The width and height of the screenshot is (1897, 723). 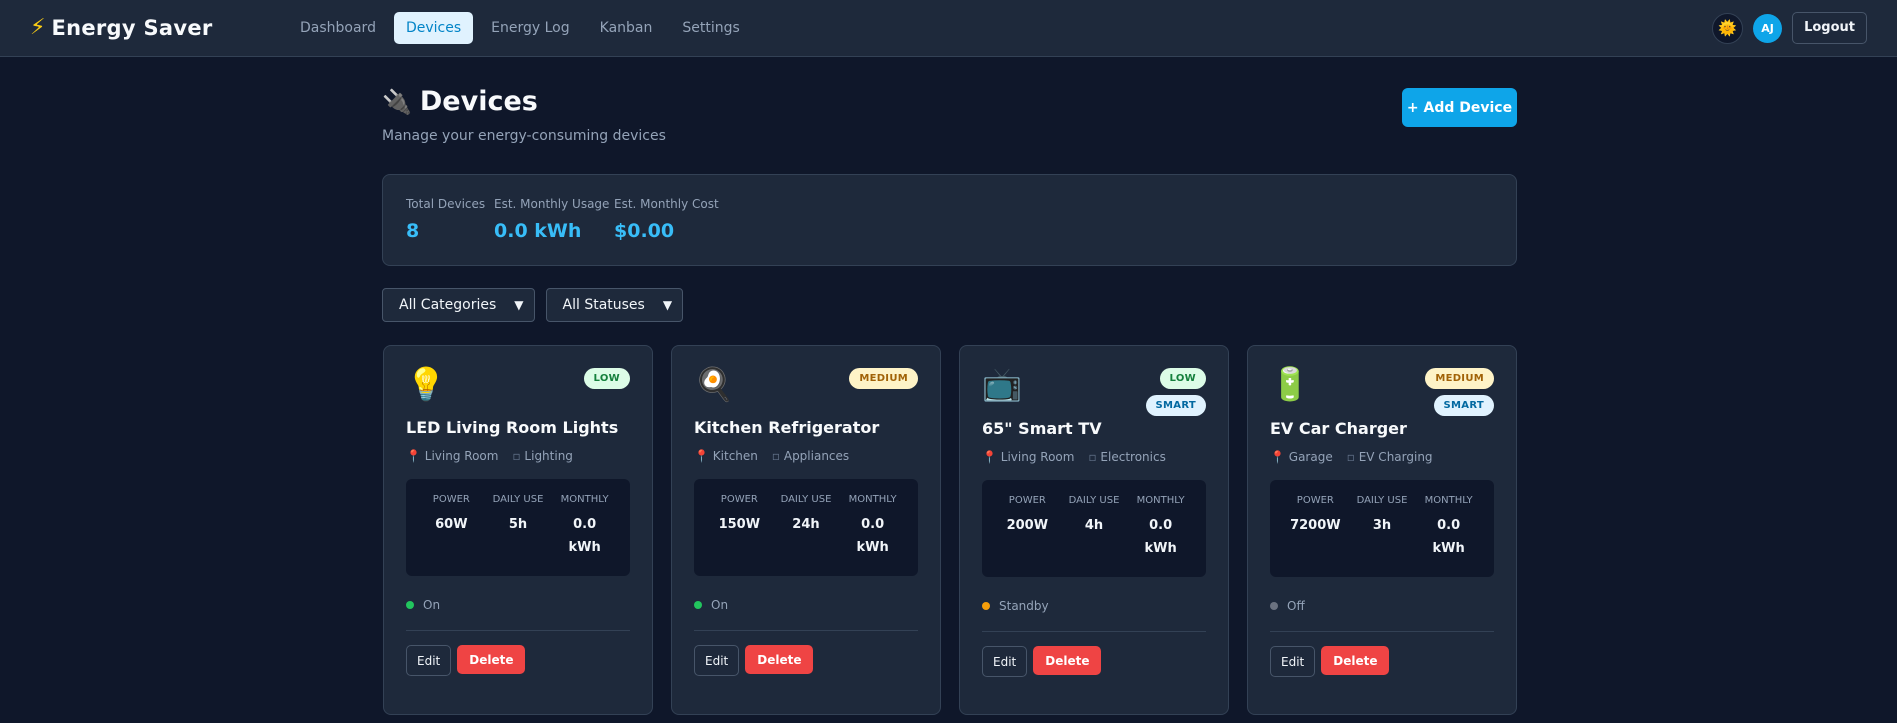 I want to click on device-meta: 📍 Living Room ▫ Electronics, so click(x=1094, y=457).